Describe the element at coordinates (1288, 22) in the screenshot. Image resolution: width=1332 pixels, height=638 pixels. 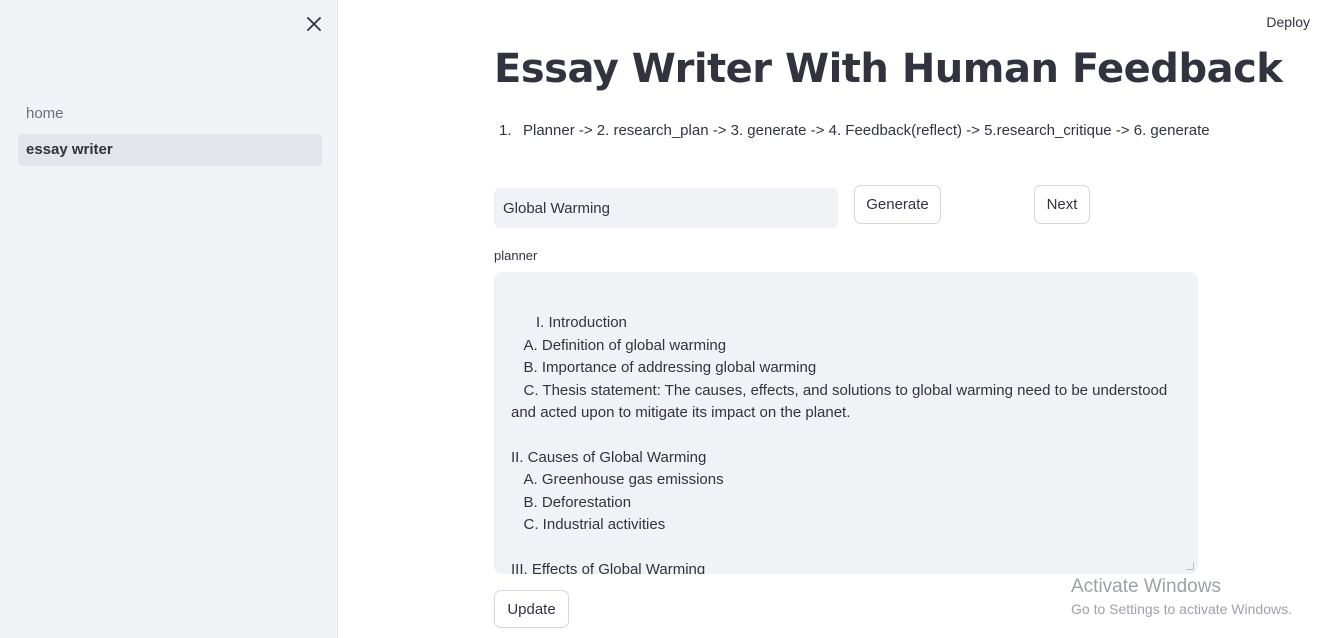
I see `deploy-button: Deploy` at that location.